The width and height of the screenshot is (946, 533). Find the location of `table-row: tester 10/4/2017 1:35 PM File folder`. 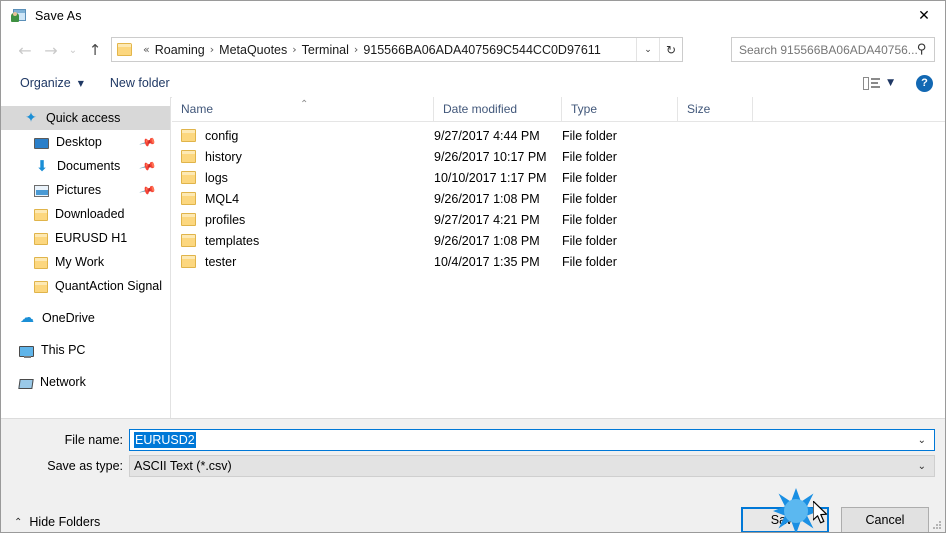

table-row: tester 10/4/2017 1:35 PM File folder is located at coordinates (558, 261).